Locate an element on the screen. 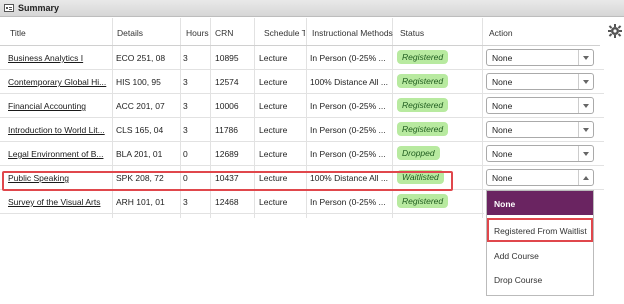 The image size is (624, 304). column-header-details: Details is located at coordinates (130, 33).